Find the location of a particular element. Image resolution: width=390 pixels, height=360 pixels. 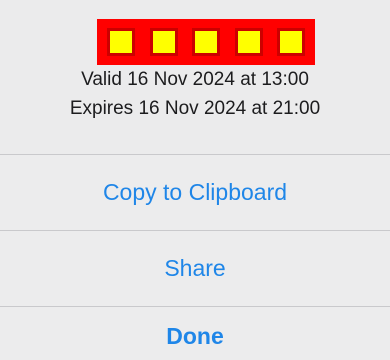

valid-from-text: Valid 16 Nov 2024 at 13:00 is located at coordinates (195, 79).